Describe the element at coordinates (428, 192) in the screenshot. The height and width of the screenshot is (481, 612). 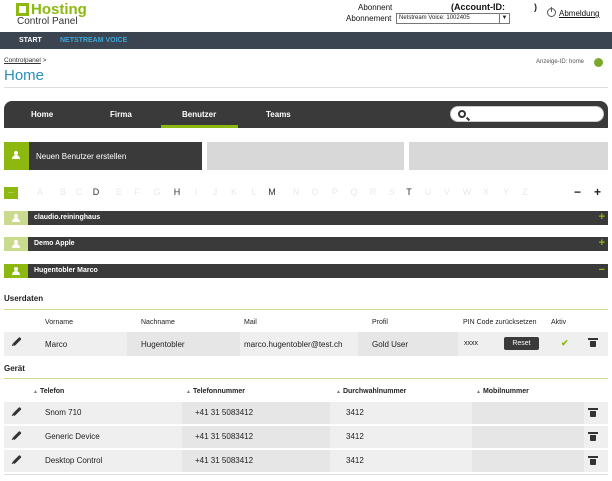
I see `letter-u: U` at that location.